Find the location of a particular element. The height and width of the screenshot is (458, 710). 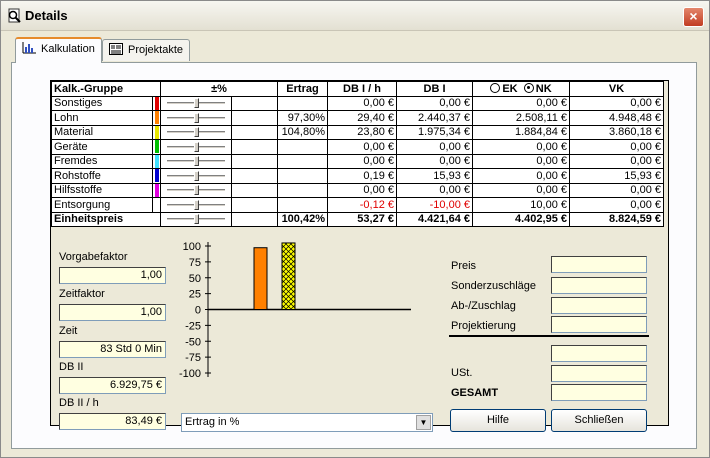

ab-zuschlag-label: Ab-/Zuschlag is located at coordinates (483, 306).